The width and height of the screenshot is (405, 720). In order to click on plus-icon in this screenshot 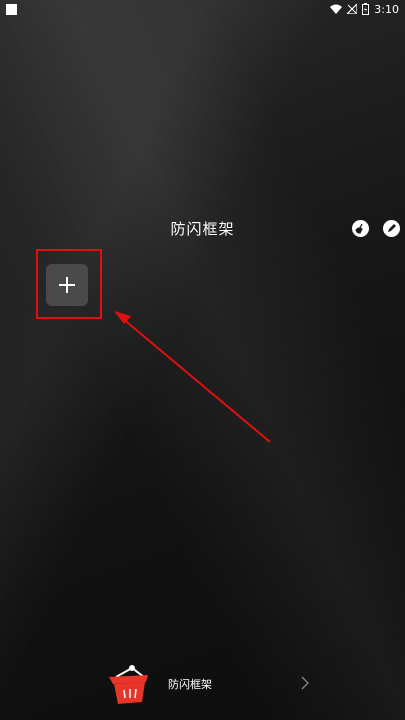, I will do `click(67, 285)`.